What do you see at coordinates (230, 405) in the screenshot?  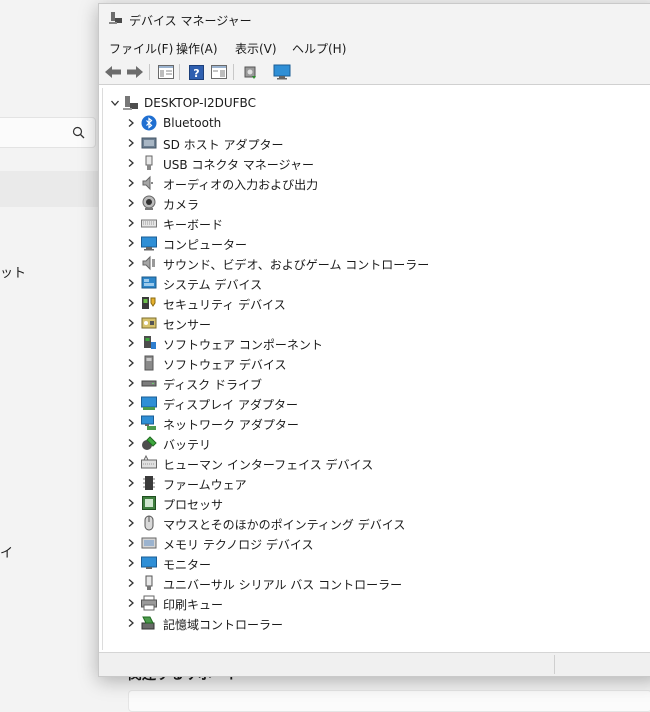 I see `tree-node-label: ディスプレイ アダプター` at bounding box center [230, 405].